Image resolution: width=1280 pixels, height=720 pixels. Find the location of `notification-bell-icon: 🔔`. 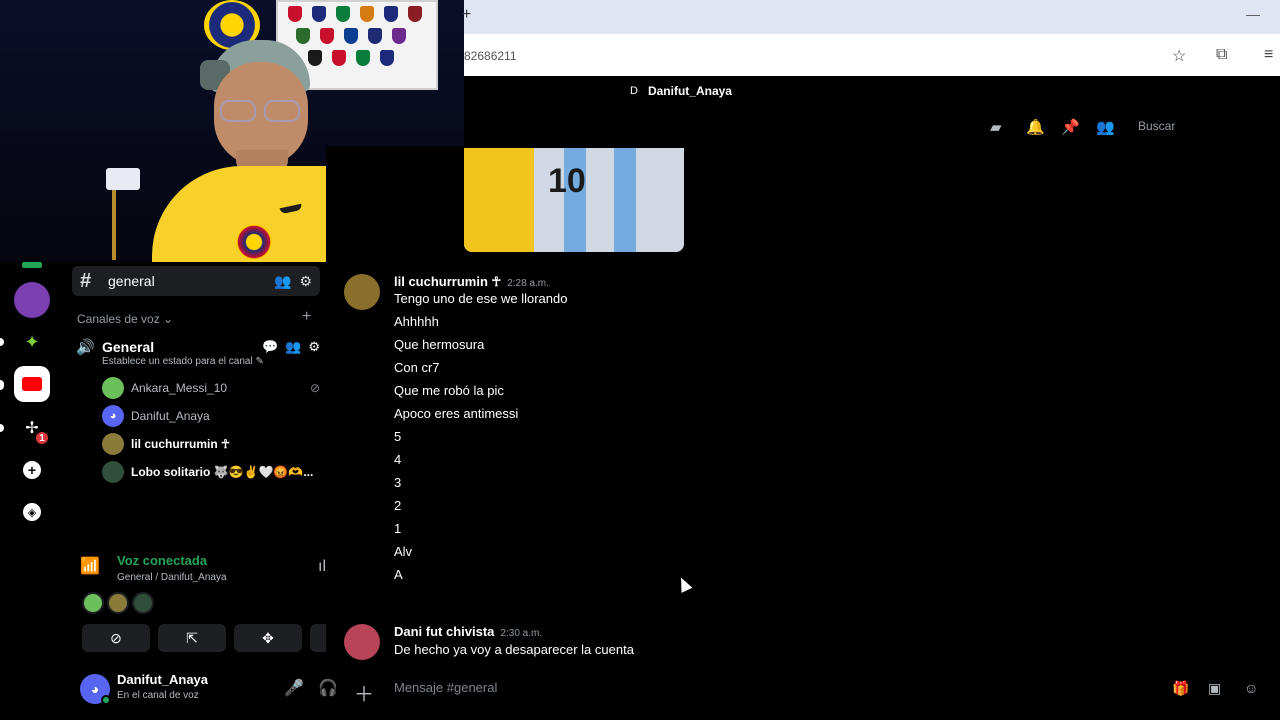

notification-bell-icon: 🔔 is located at coordinates (1035, 127).